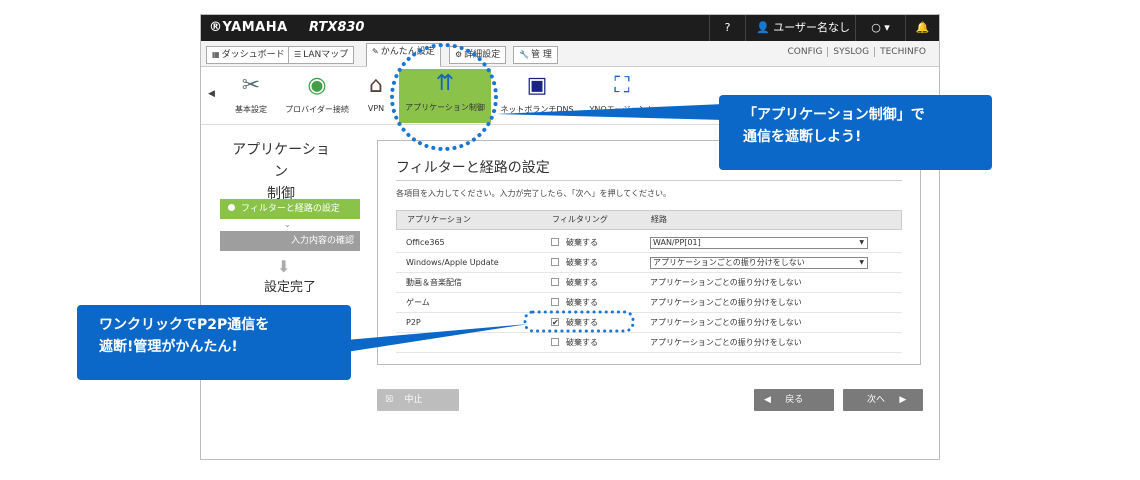 The height and width of the screenshot is (480, 1140). What do you see at coordinates (555, 323) in the screenshot?
I see `checkbox-checked-icon` at bounding box center [555, 323].